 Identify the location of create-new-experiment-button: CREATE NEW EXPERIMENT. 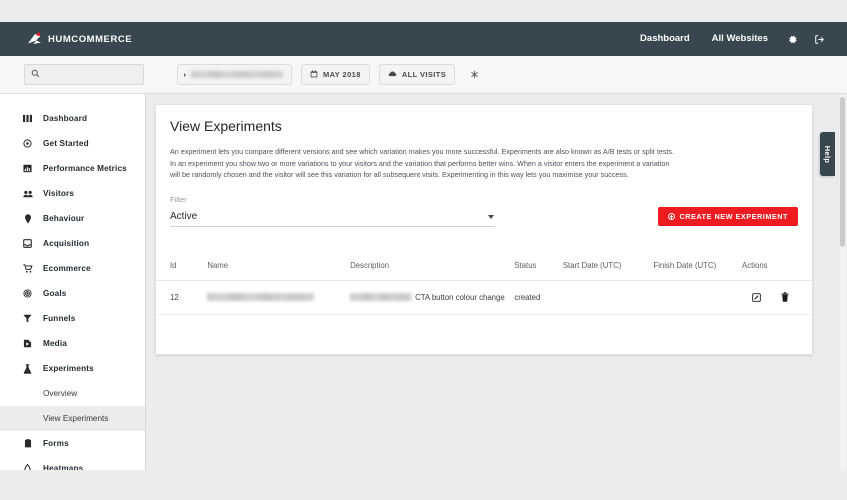
(727, 216).